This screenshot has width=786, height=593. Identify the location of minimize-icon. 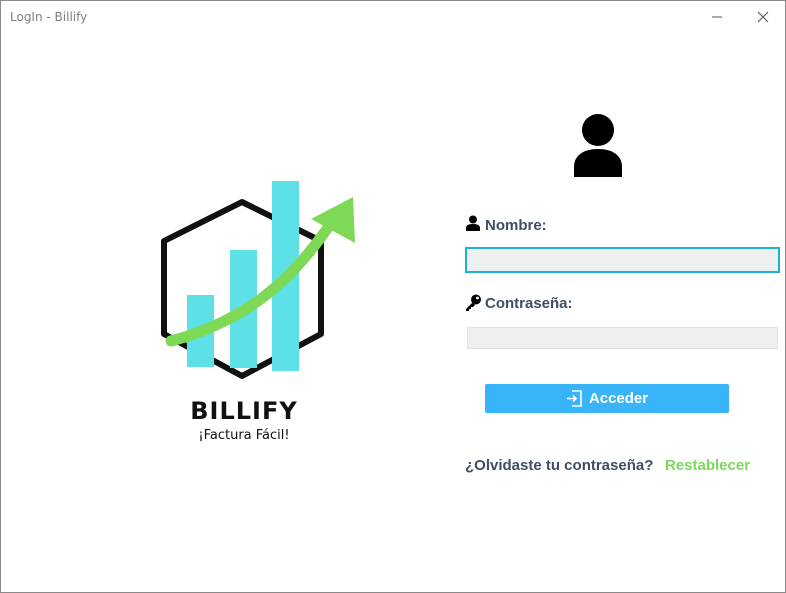
(717, 17).